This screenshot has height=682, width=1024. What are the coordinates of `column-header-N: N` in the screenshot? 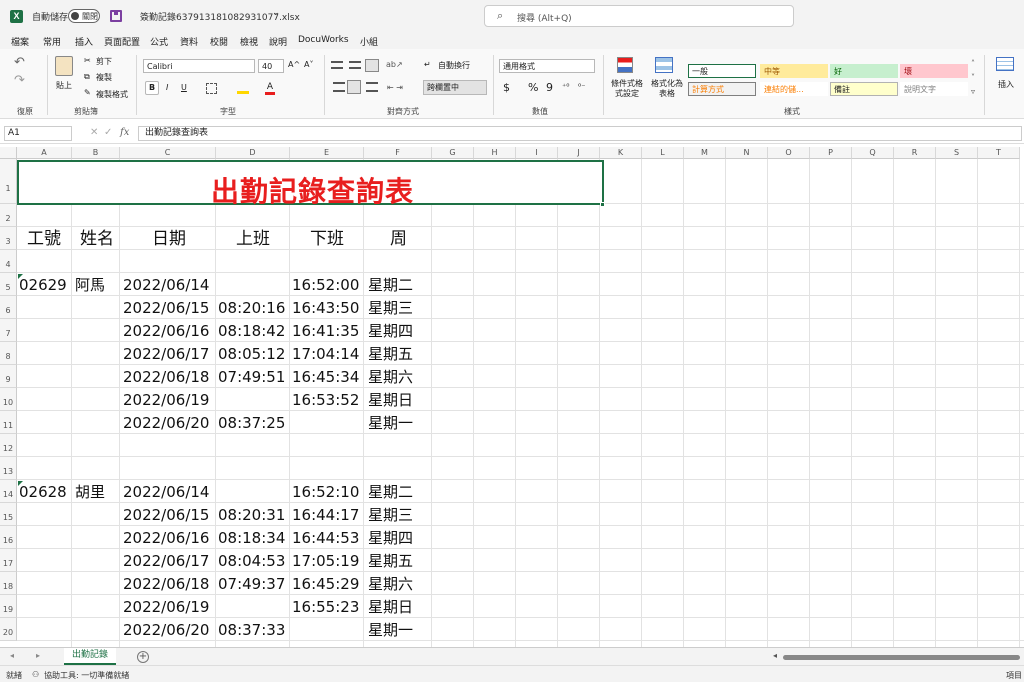 It's located at (747, 153).